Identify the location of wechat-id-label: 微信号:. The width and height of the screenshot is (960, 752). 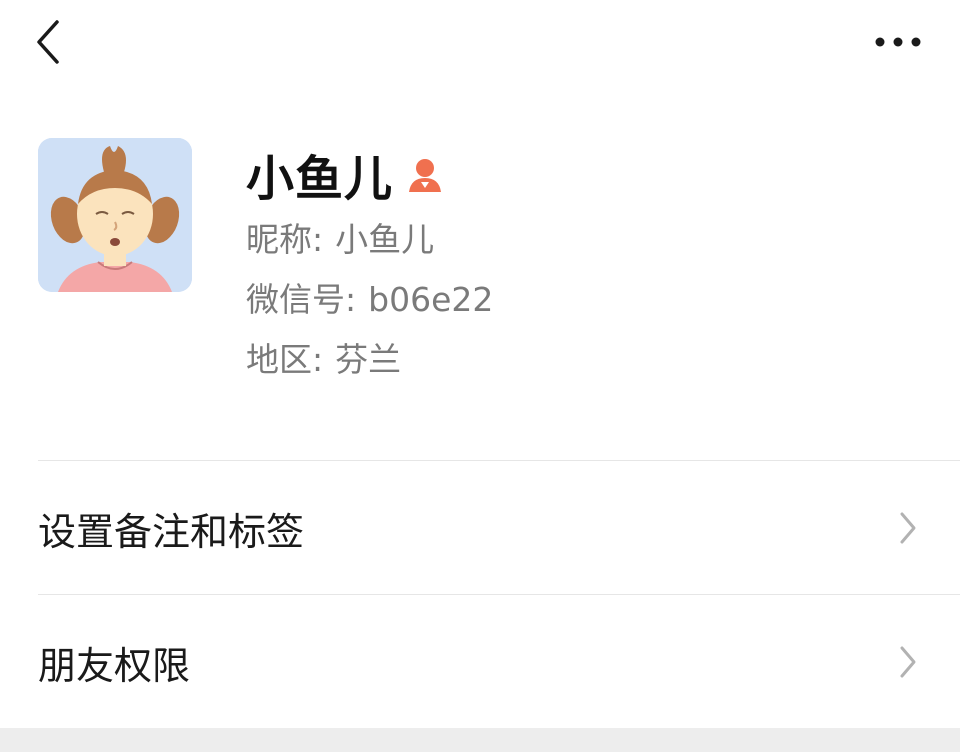
(301, 299).